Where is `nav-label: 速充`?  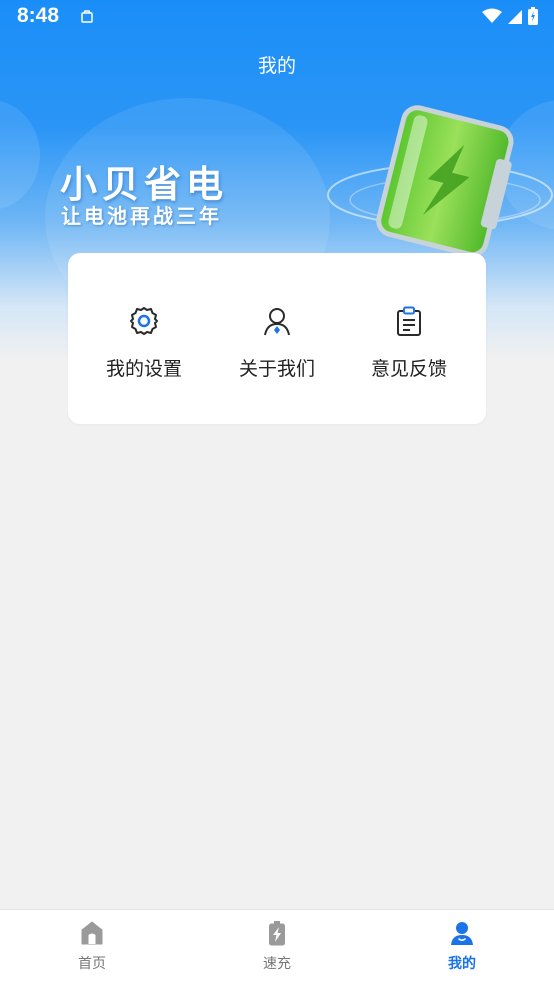
nav-label: 速充 is located at coordinates (277, 964).